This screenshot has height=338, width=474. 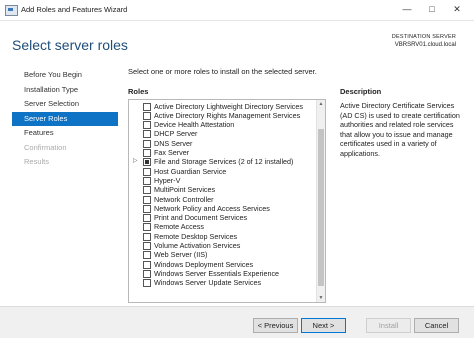 What do you see at coordinates (275, 325) in the screenshot?
I see `previous-button: < Previous` at bounding box center [275, 325].